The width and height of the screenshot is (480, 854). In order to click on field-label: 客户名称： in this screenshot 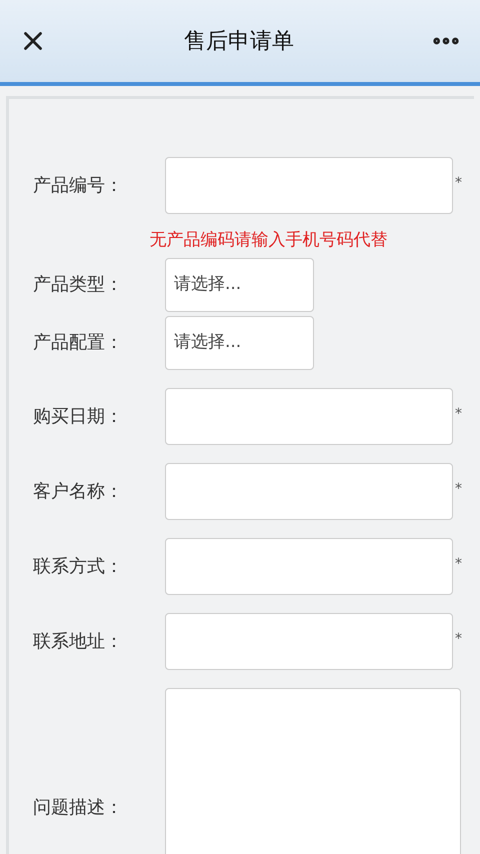, I will do `click(78, 492)`.